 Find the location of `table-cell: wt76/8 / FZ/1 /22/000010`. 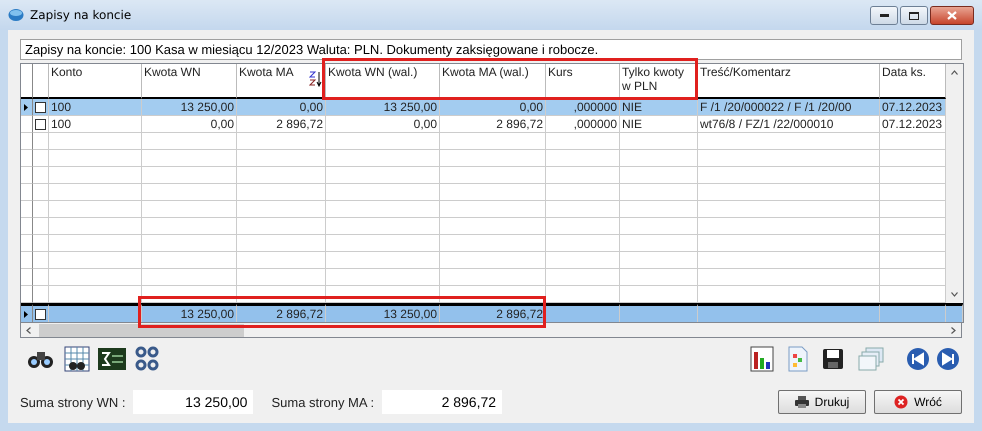

table-cell: wt76/8 / FZ/1 /22/000010 is located at coordinates (789, 124).